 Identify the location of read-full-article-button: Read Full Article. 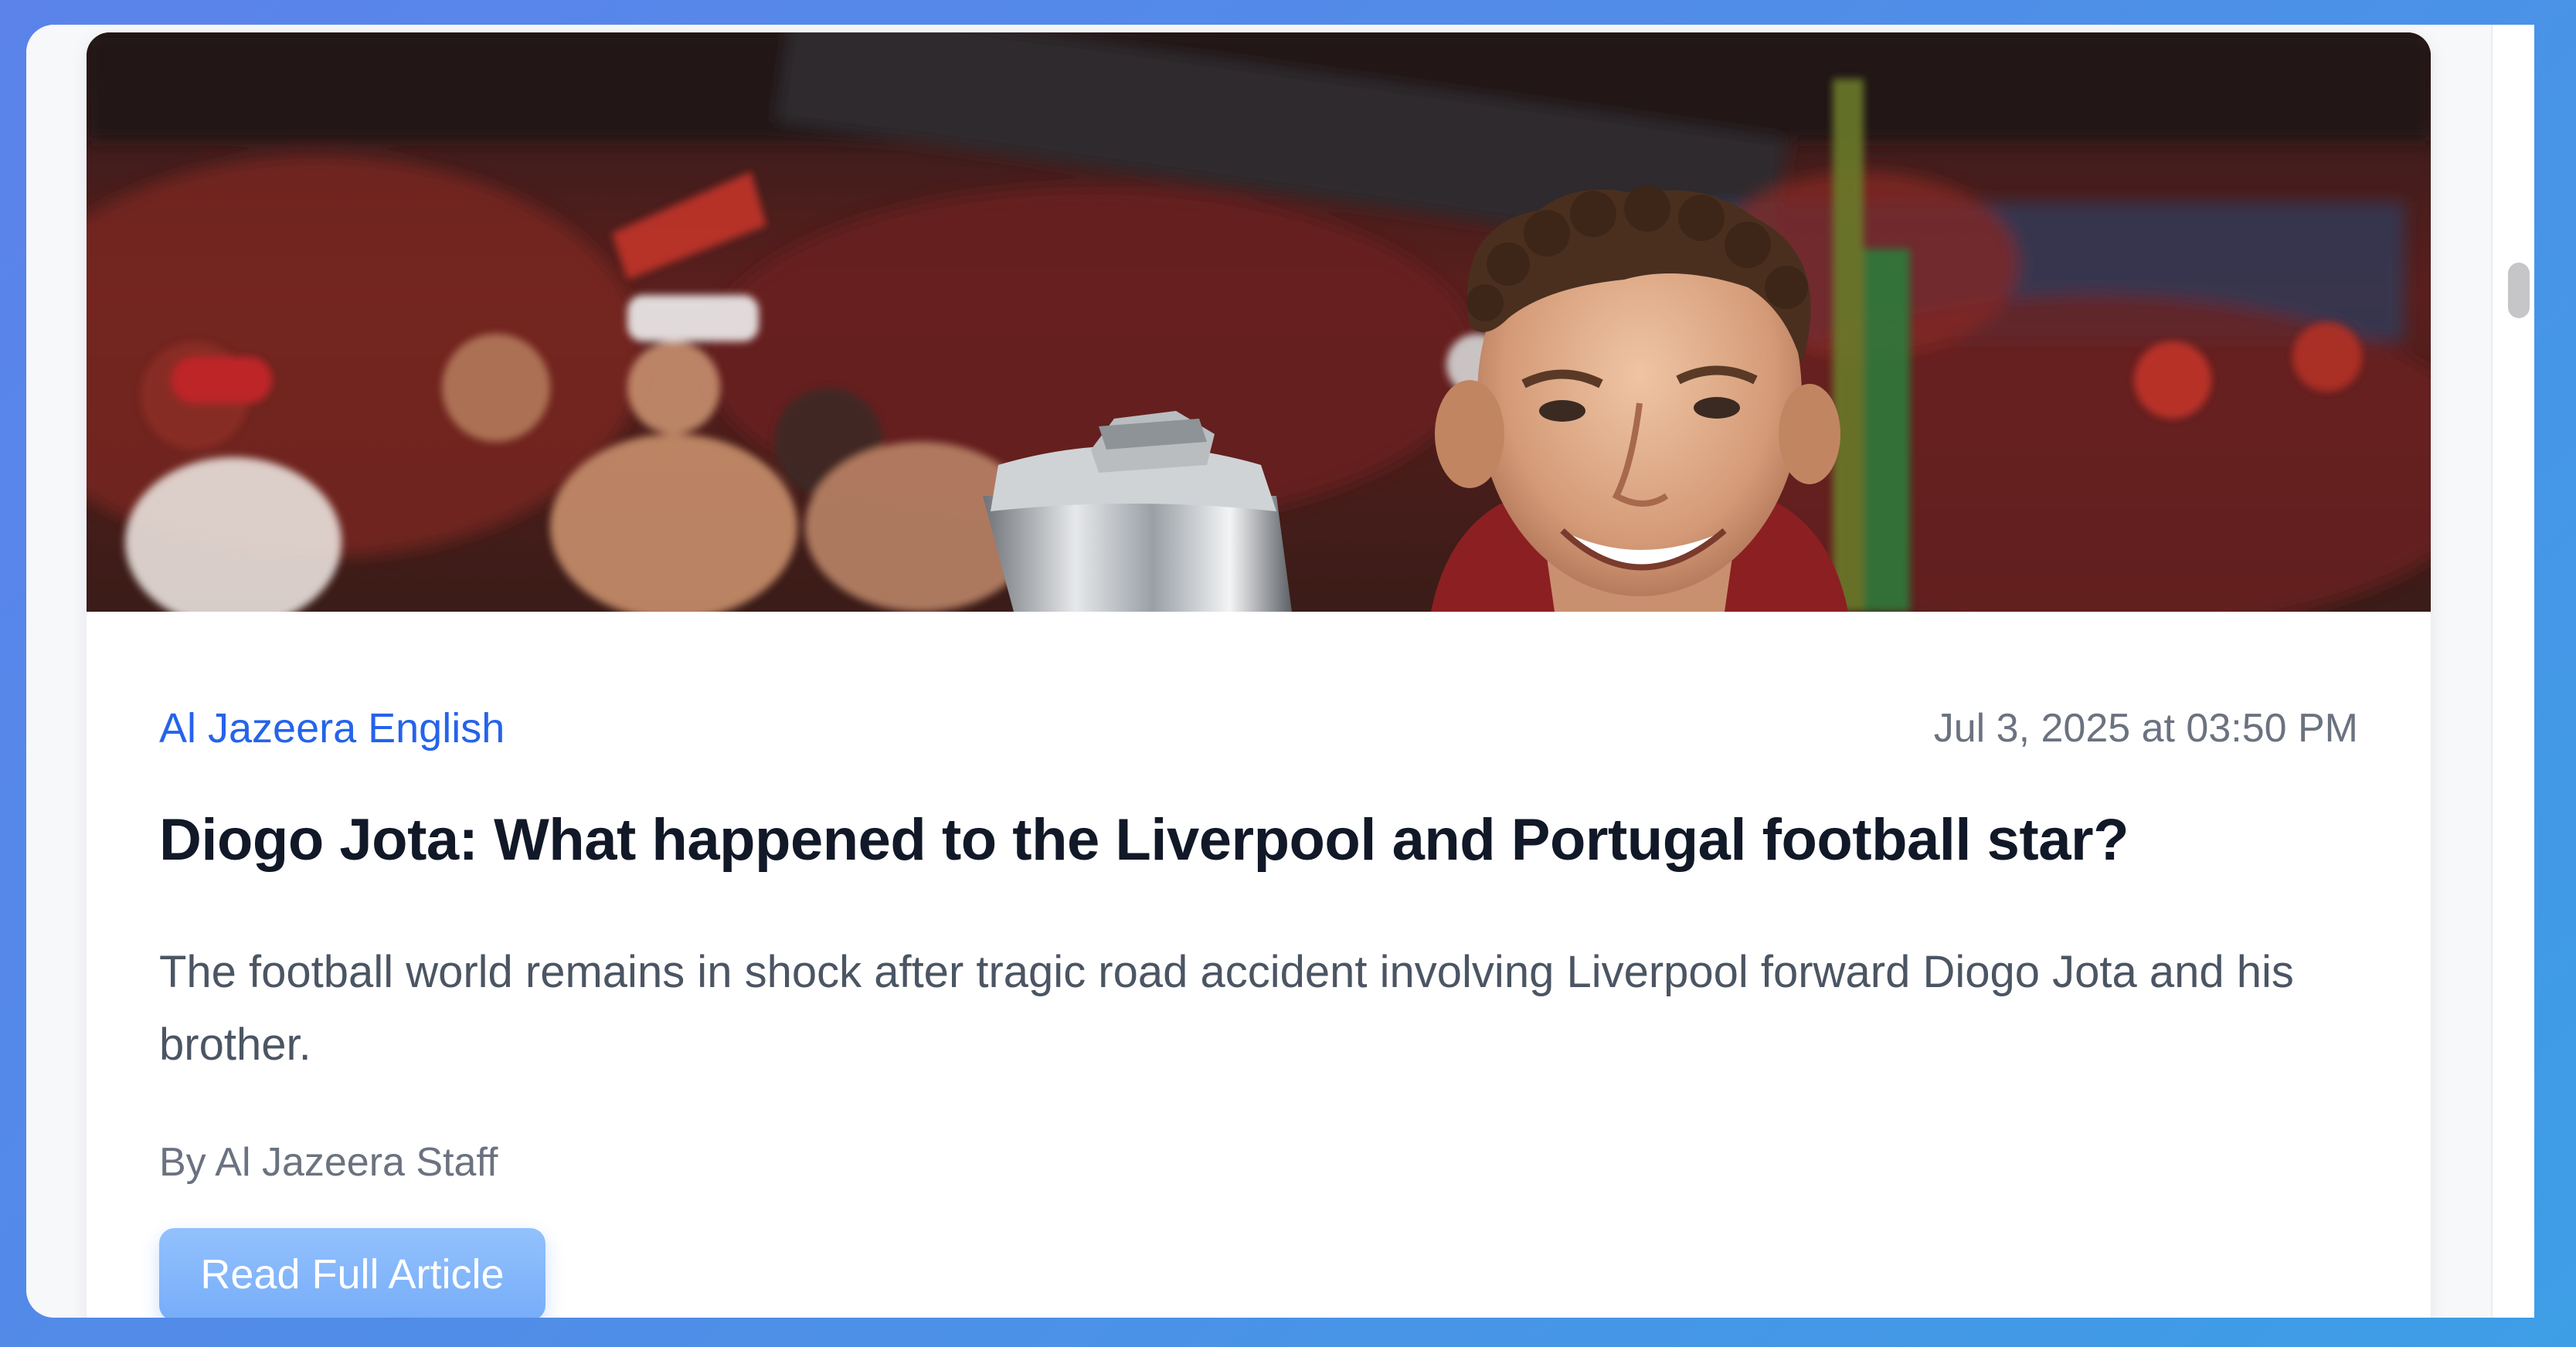
(352, 1273).